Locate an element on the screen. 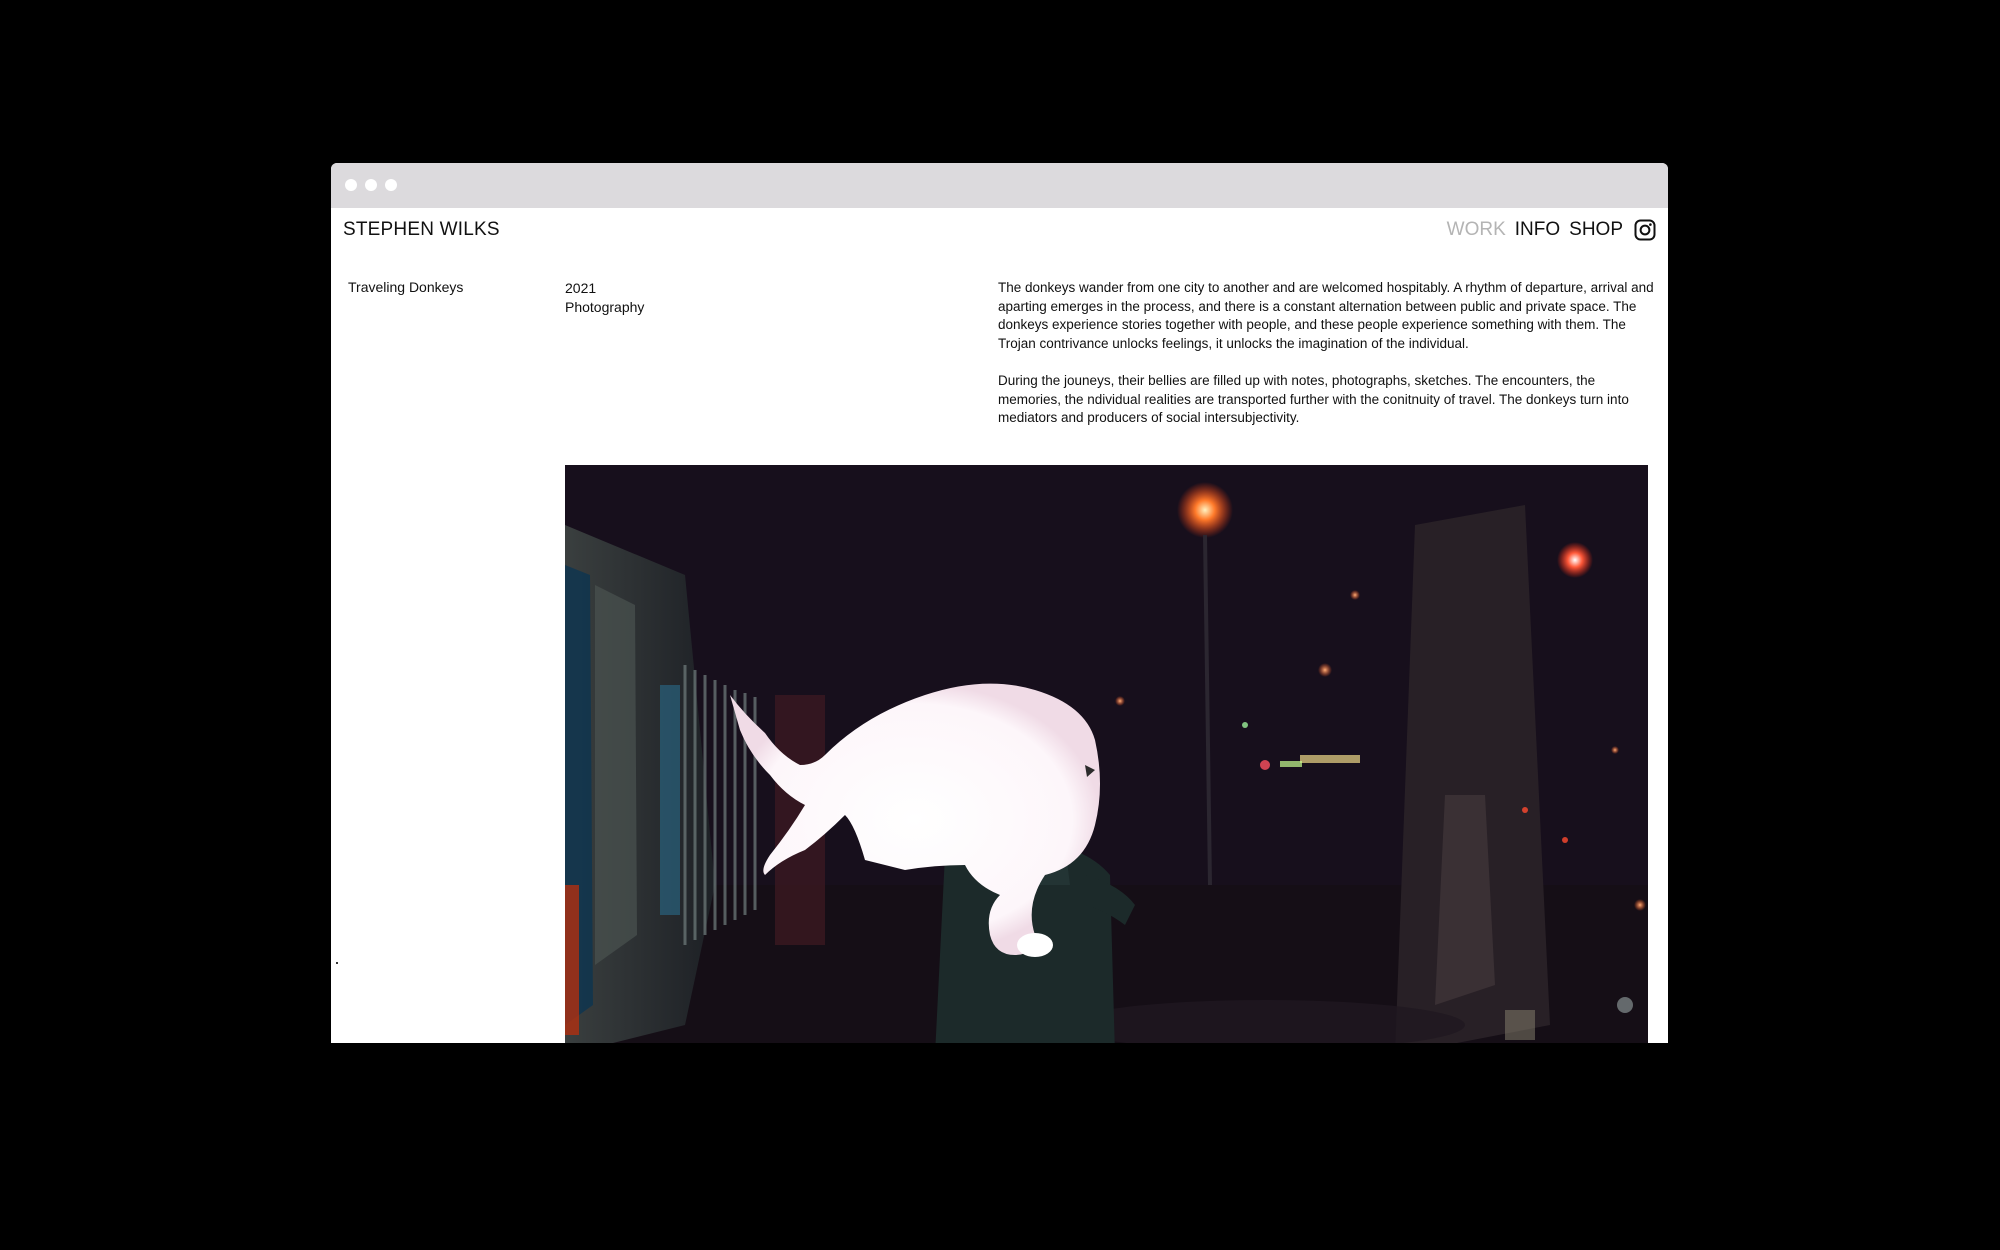 This screenshot has height=1250, width=2000. window-minimize-dot is located at coordinates (371, 185).